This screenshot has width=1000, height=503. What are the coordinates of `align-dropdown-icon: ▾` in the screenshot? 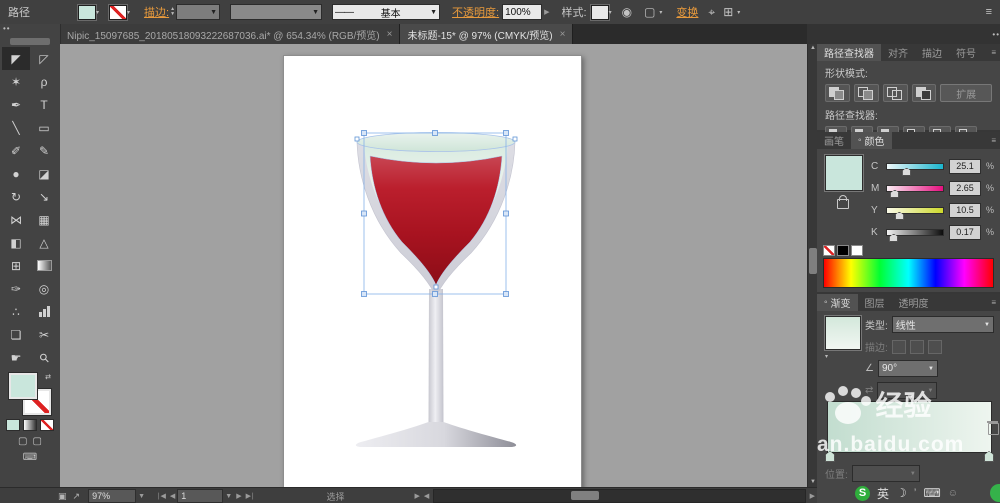 It's located at (738, 12).